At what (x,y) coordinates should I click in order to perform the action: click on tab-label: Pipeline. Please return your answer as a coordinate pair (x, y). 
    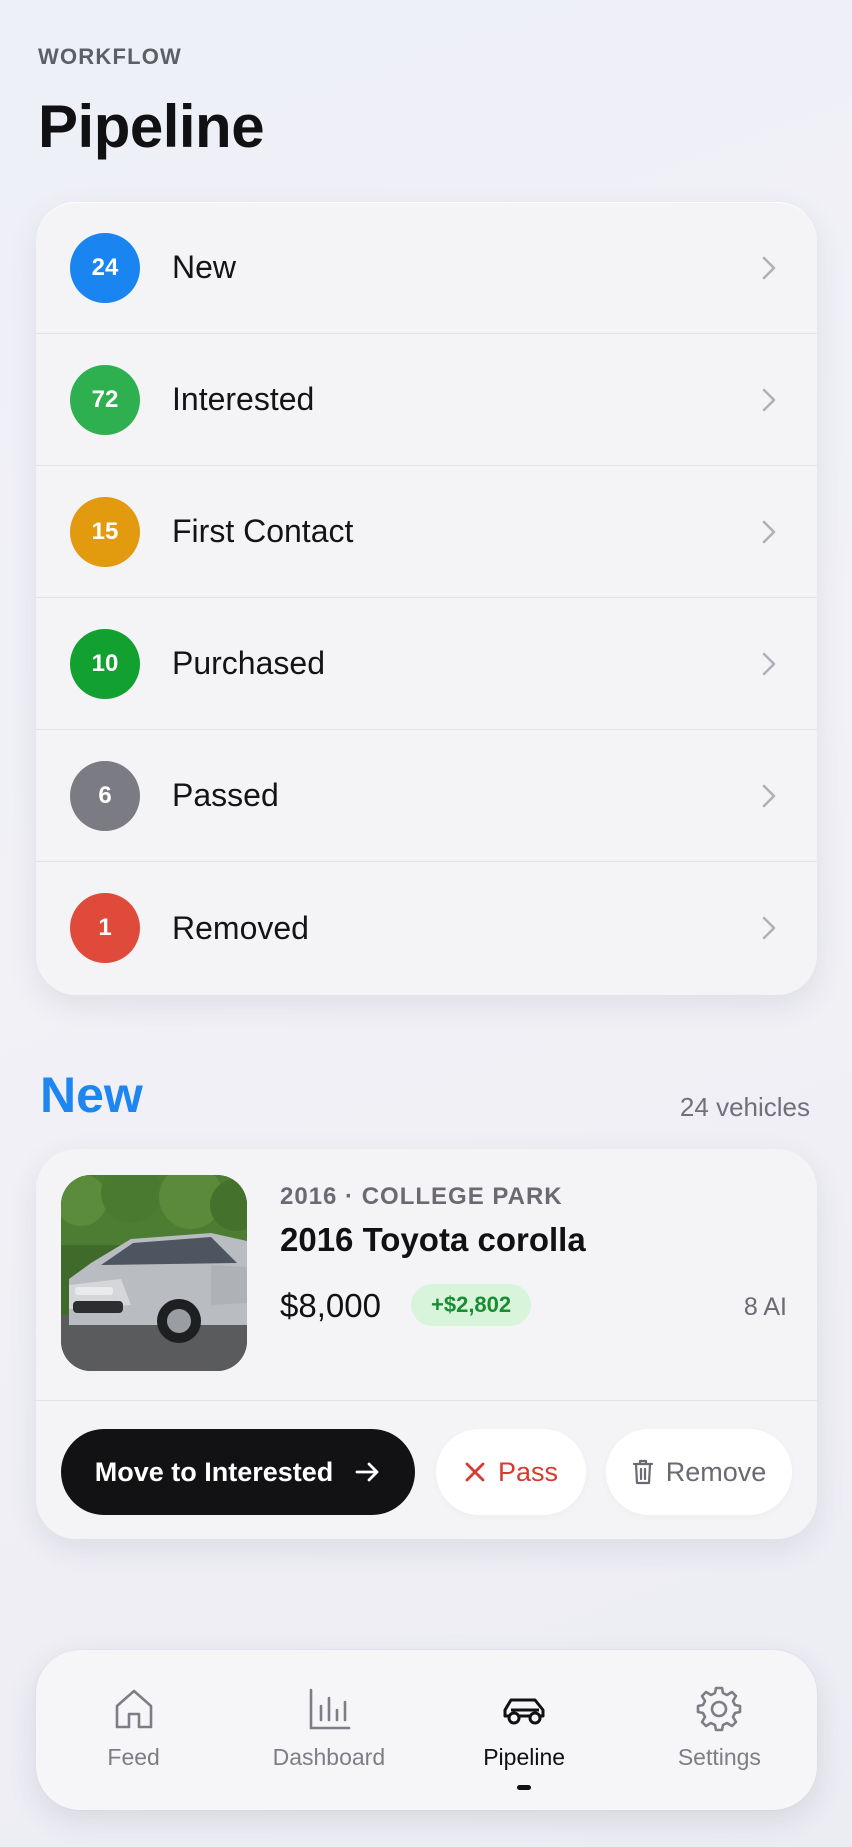
    Looking at the image, I should click on (524, 1757).